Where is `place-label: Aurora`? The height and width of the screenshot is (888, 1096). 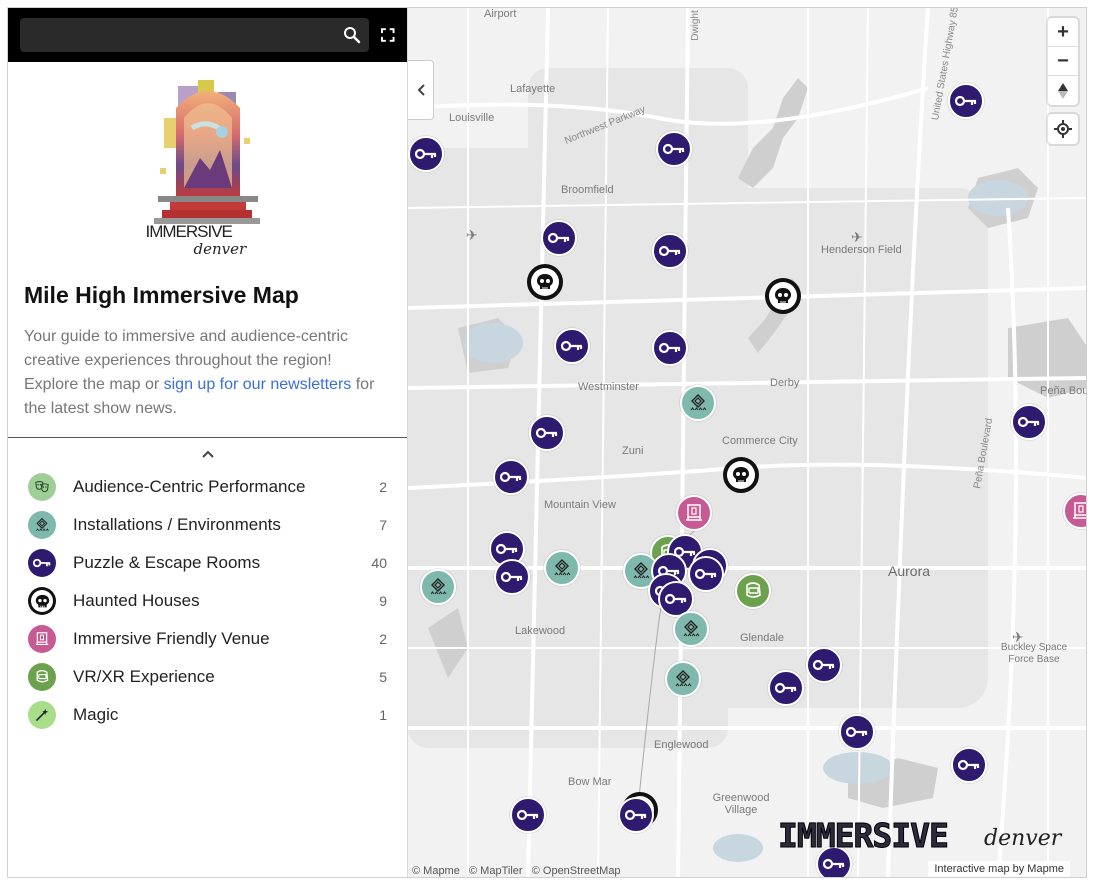 place-label: Aurora is located at coordinates (909, 571).